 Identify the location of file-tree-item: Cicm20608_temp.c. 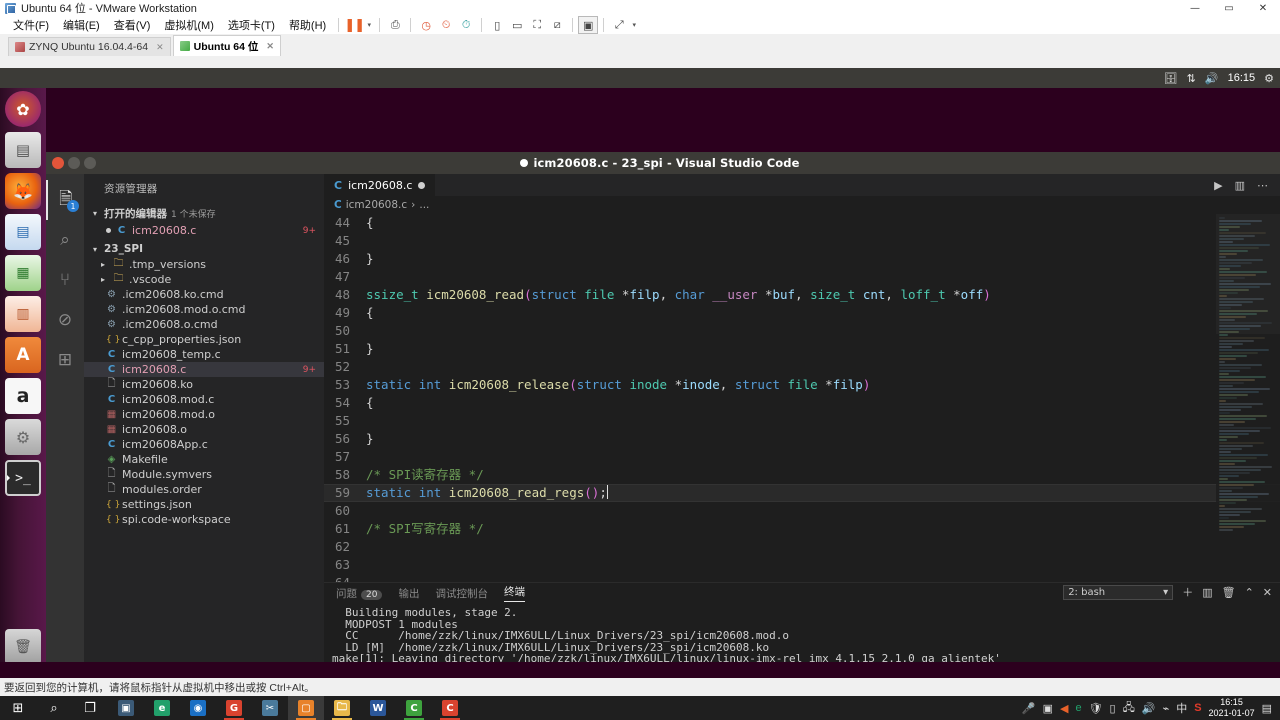
(204, 354).